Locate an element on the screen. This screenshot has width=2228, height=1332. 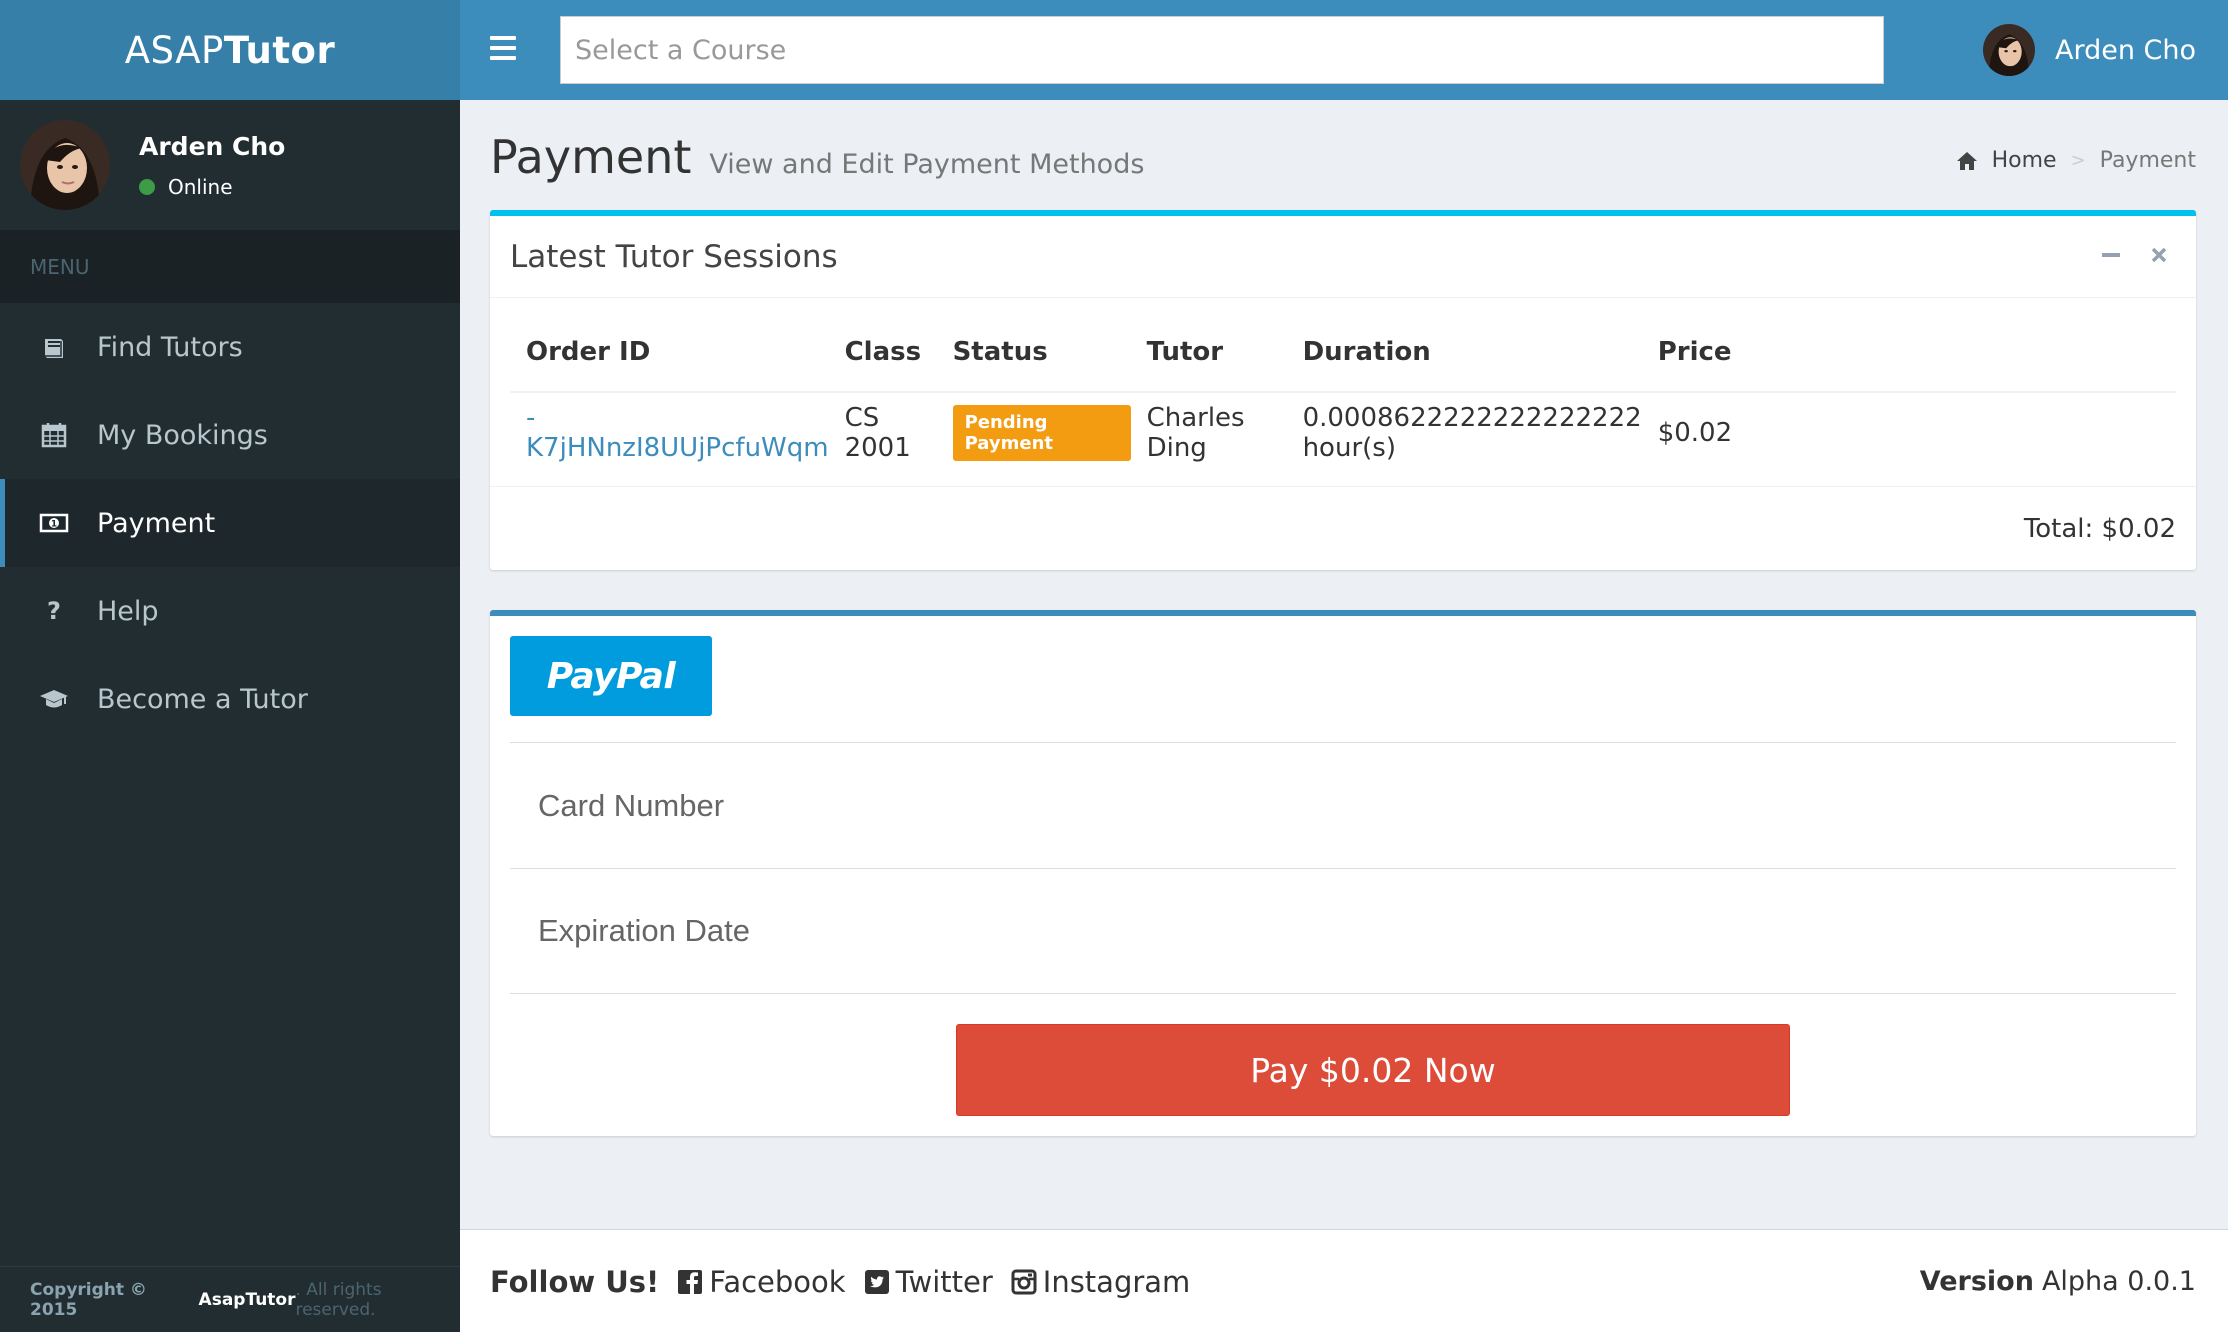
course-select: Select a Course is located at coordinates (1222, 50).